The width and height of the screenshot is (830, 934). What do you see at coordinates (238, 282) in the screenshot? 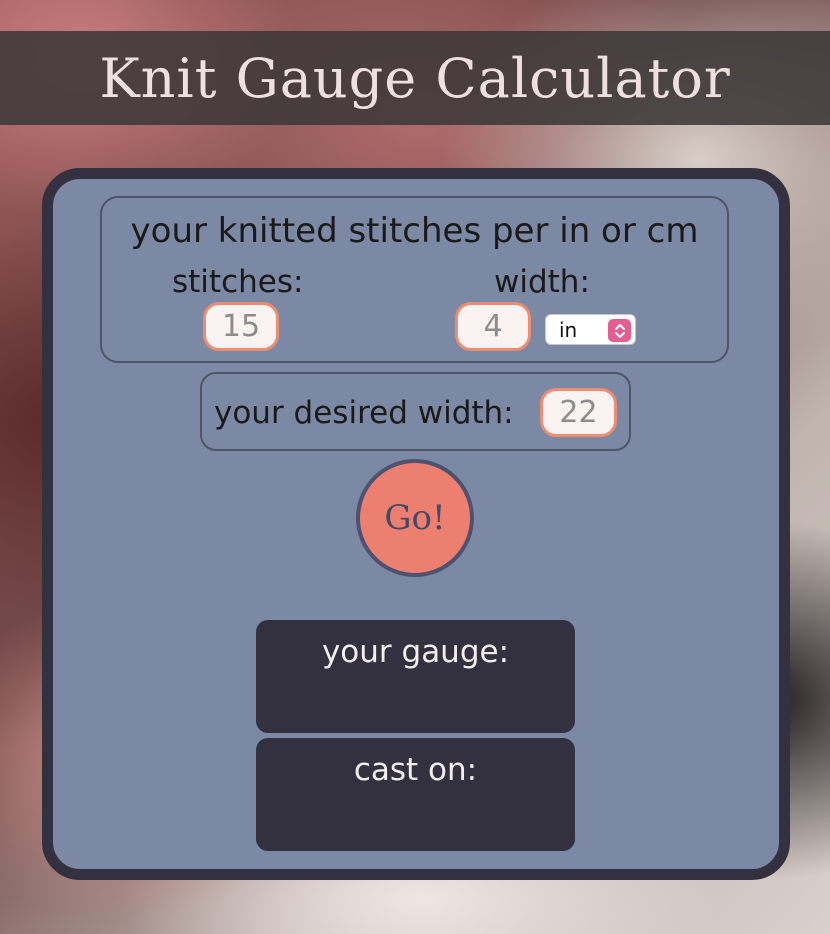
I see `stitches-label: stitches:` at bounding box center [238, 282].